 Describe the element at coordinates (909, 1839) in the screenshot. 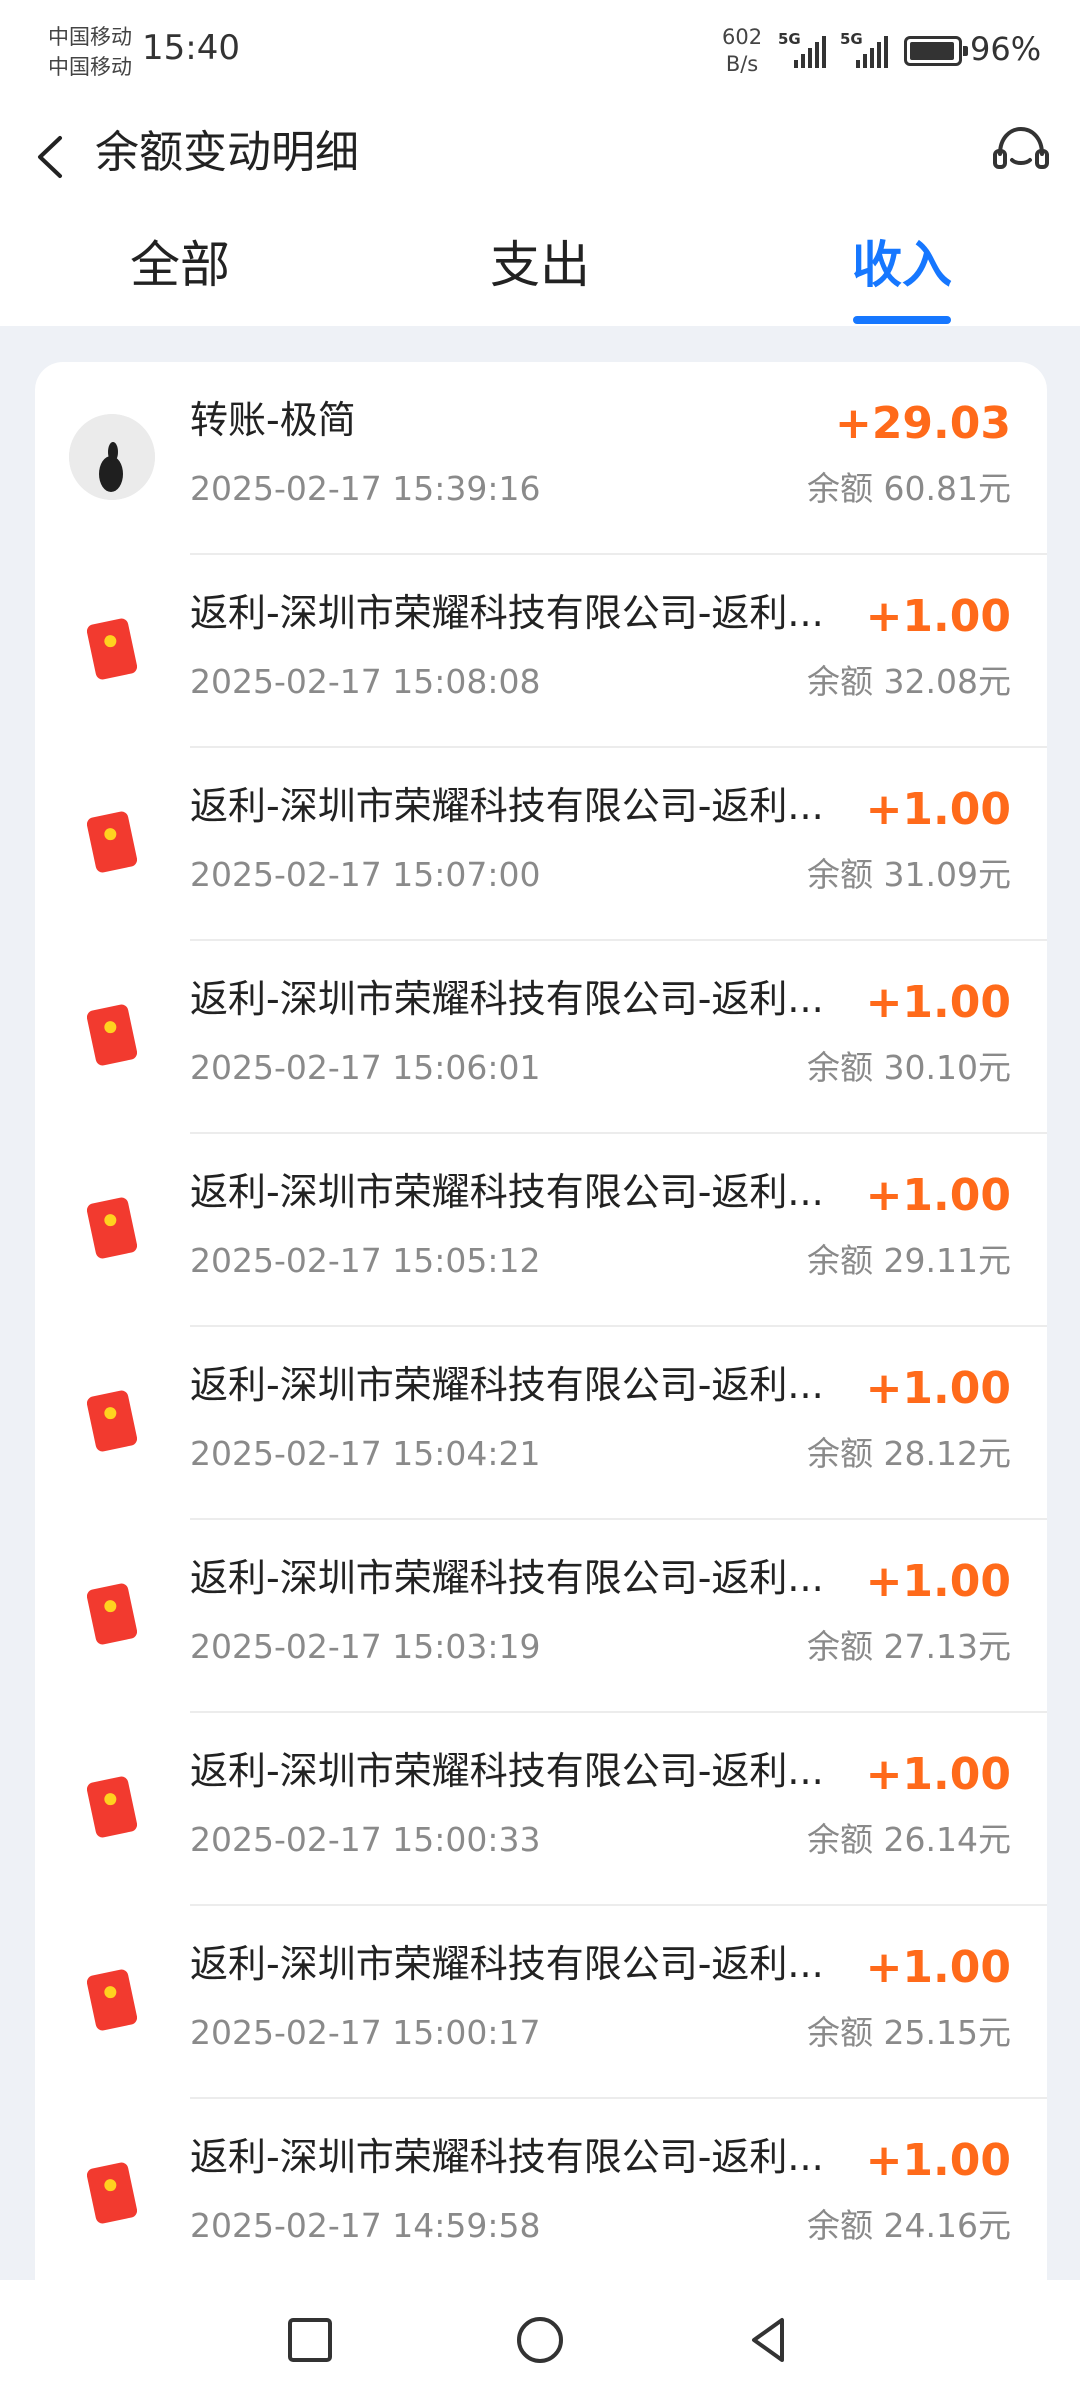

I see `transaction-balance: 余额 26.14元` at that location.